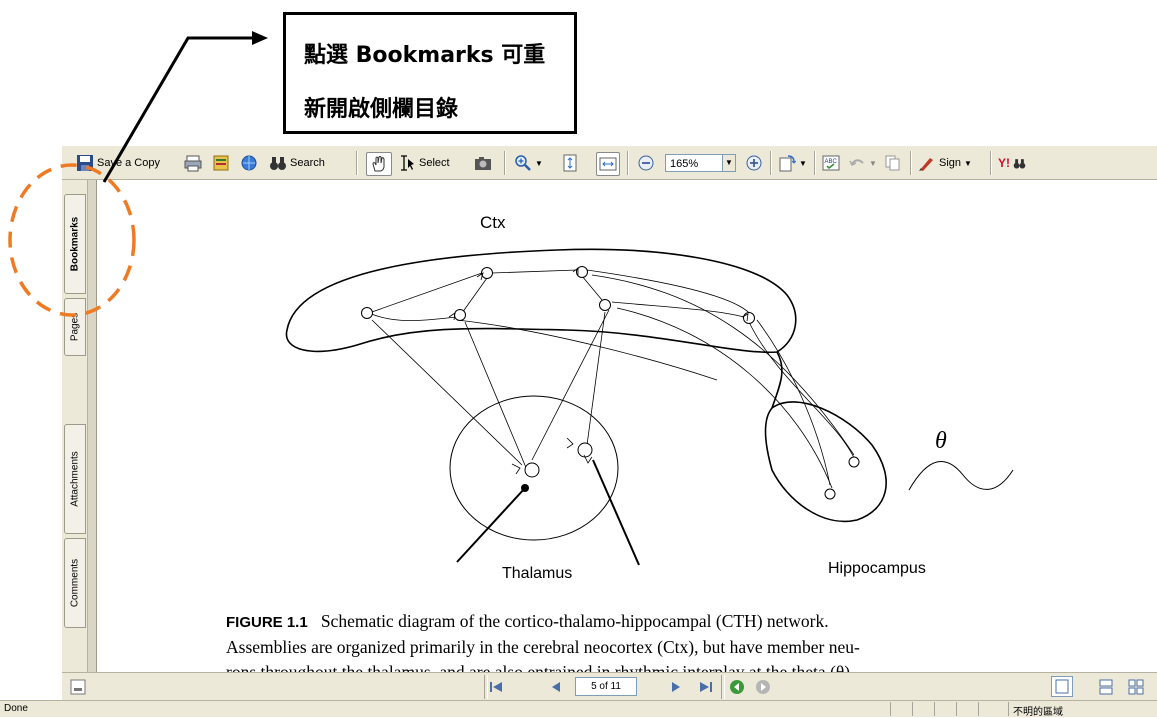 The image size is (1157, 718). What do you see at coordinates (92, 426) in the screenshot?
I see `navigation-splitter` at bounding box center [92, 426].